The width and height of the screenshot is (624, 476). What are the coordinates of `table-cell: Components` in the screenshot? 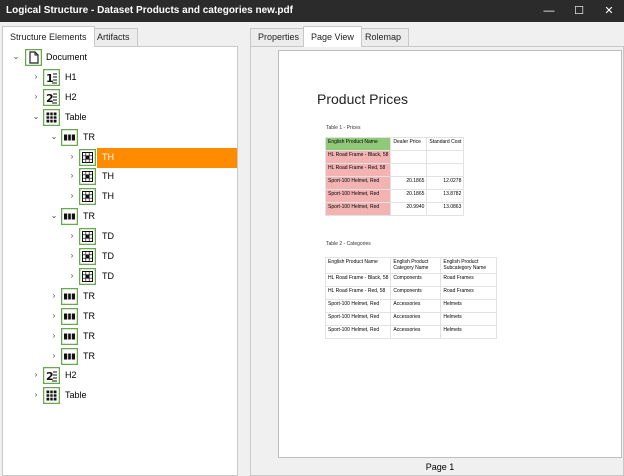 It's located at (416, 293).